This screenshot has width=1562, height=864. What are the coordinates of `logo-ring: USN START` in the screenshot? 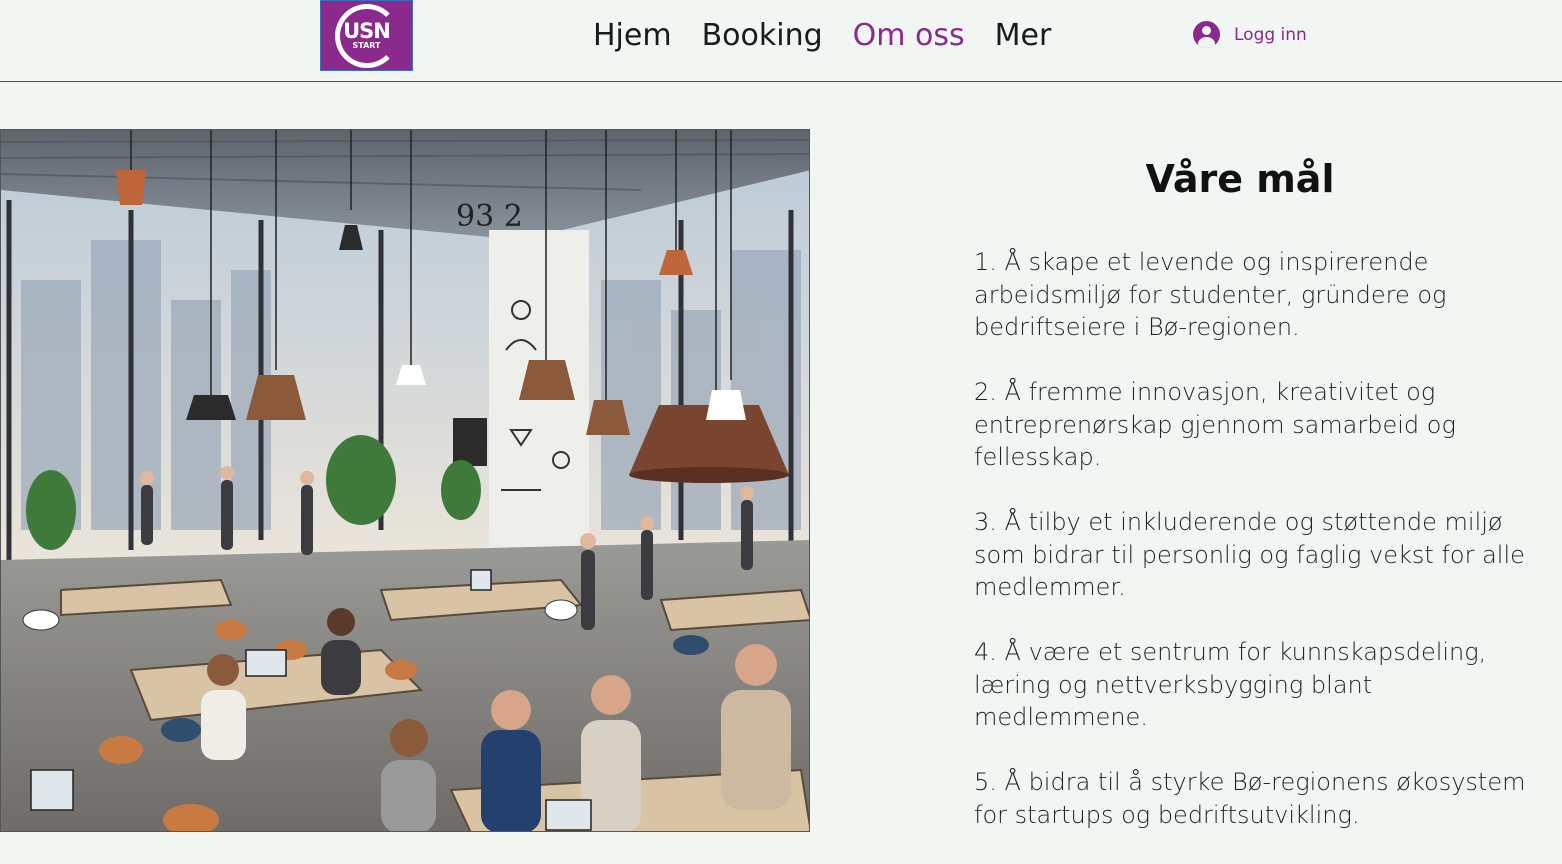 It's located at (366, 35).